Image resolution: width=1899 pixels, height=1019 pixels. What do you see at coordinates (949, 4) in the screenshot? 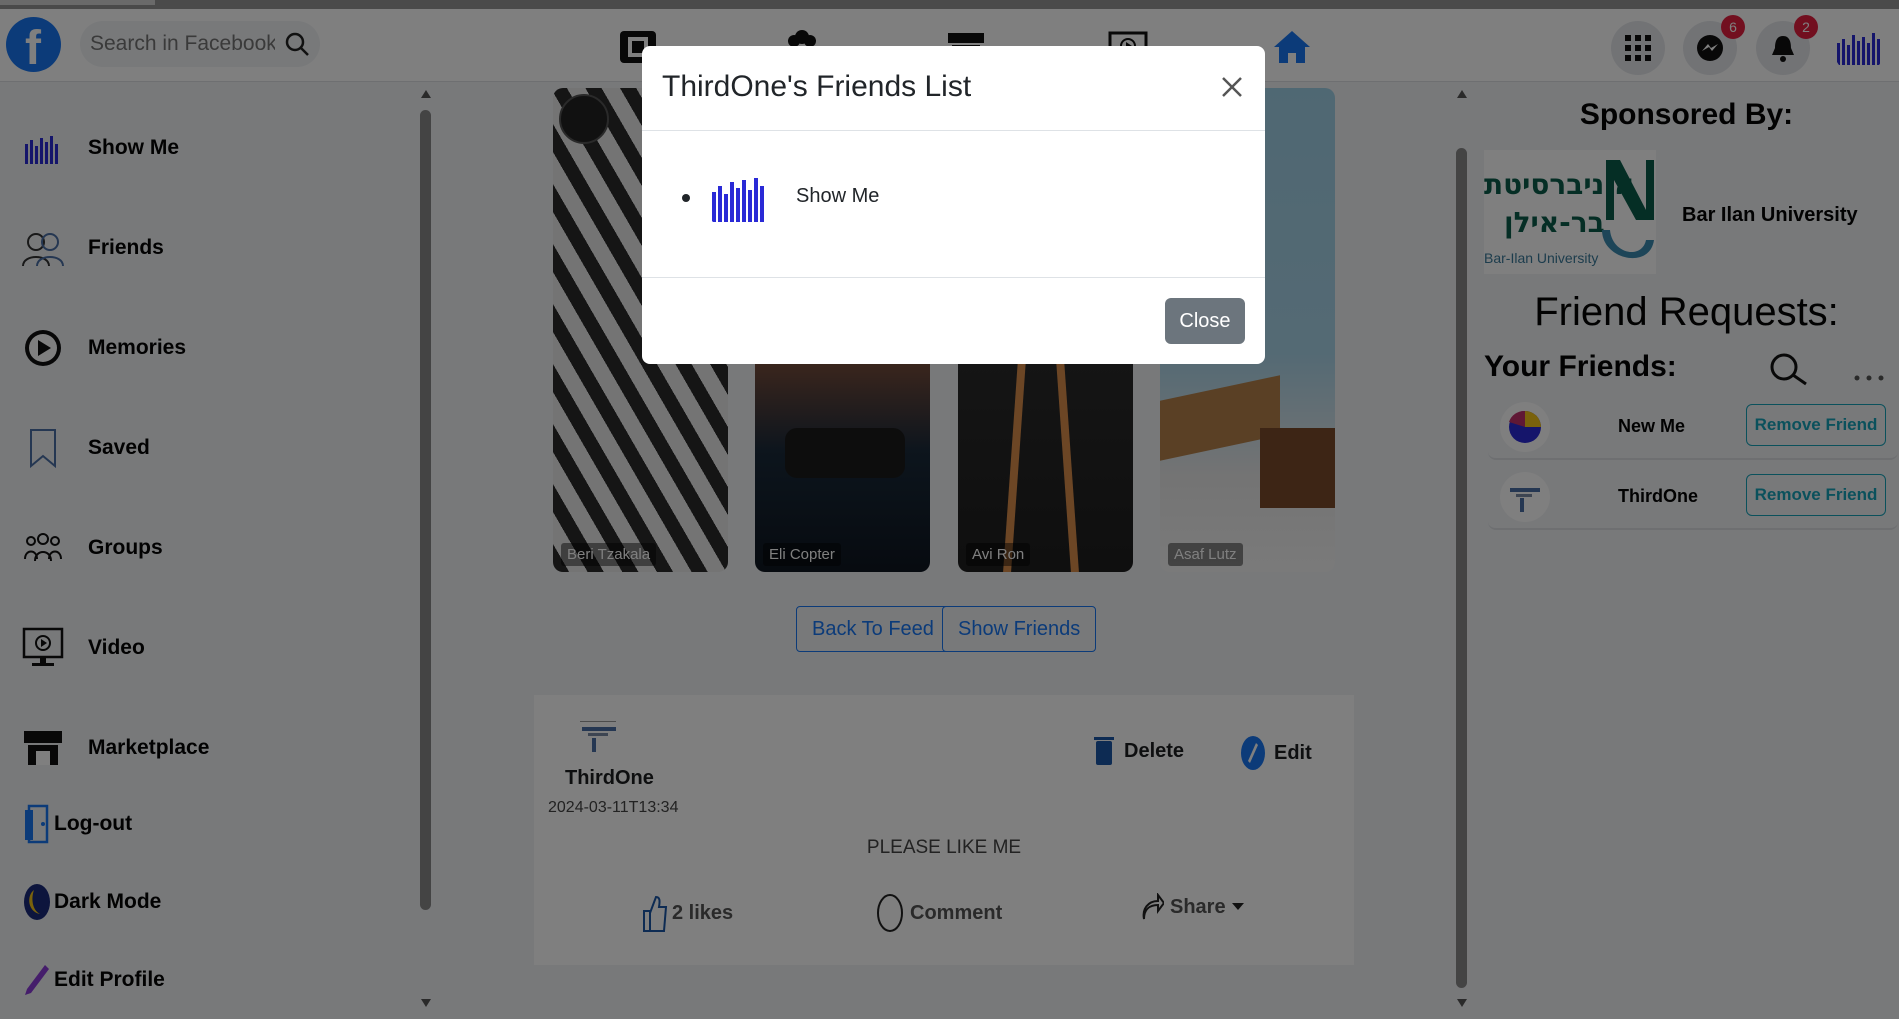
I see `browser-top-strip` at bounding box center [949, 4].